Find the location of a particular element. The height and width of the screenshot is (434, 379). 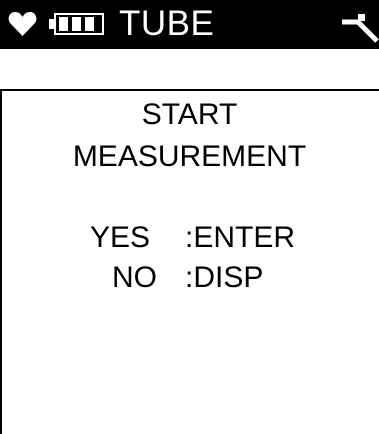

header-divider is located at coordinates (189, 90).